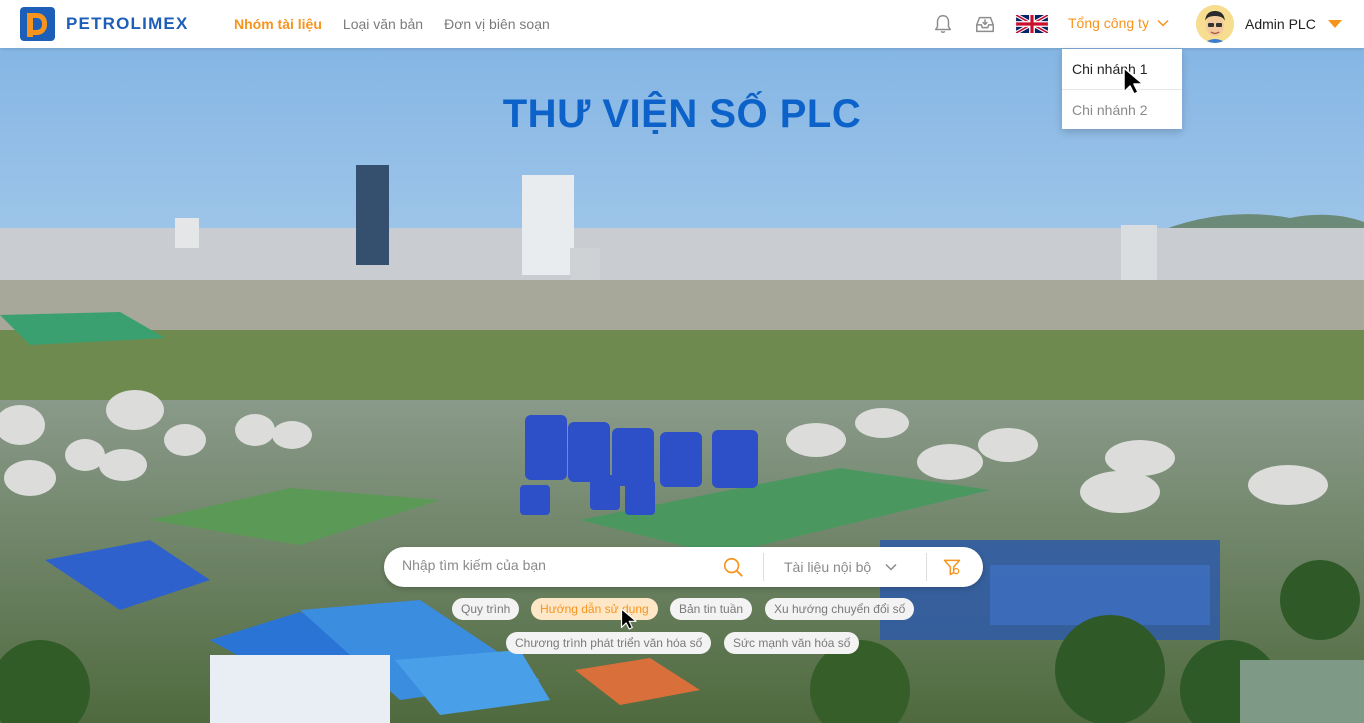 The width and height of the screenshot is (1364, 723). Describe the element at coordinates (1108, 23) in the screenshot. I see `company-selector-label: Tổng công ty` at that location.